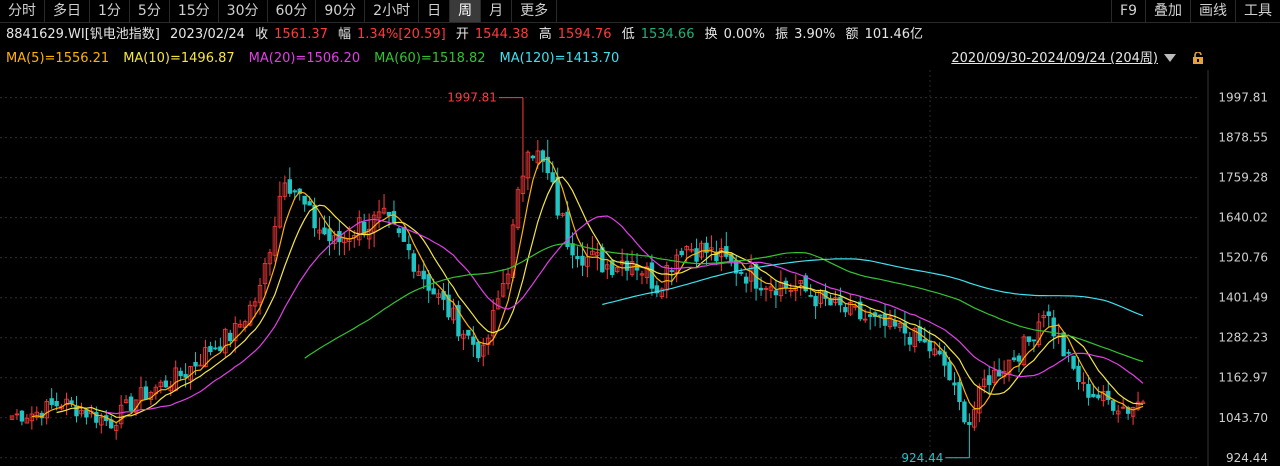  Describe the element at coordinates (1243, 298) in the screenshot. I see `y-tick-label-5: 1401.49` at that location.